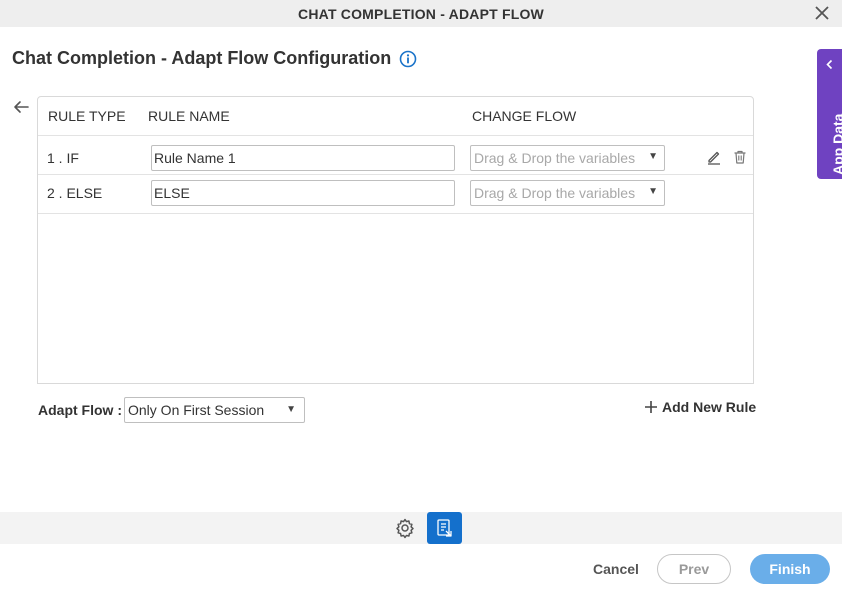 This screenshot has width=842, height=592. What do you see at coordinates (80, 410) in the screenshot?
I see `adapt-flow-label: Adapt Flow :` at bounding box center [80, 410].